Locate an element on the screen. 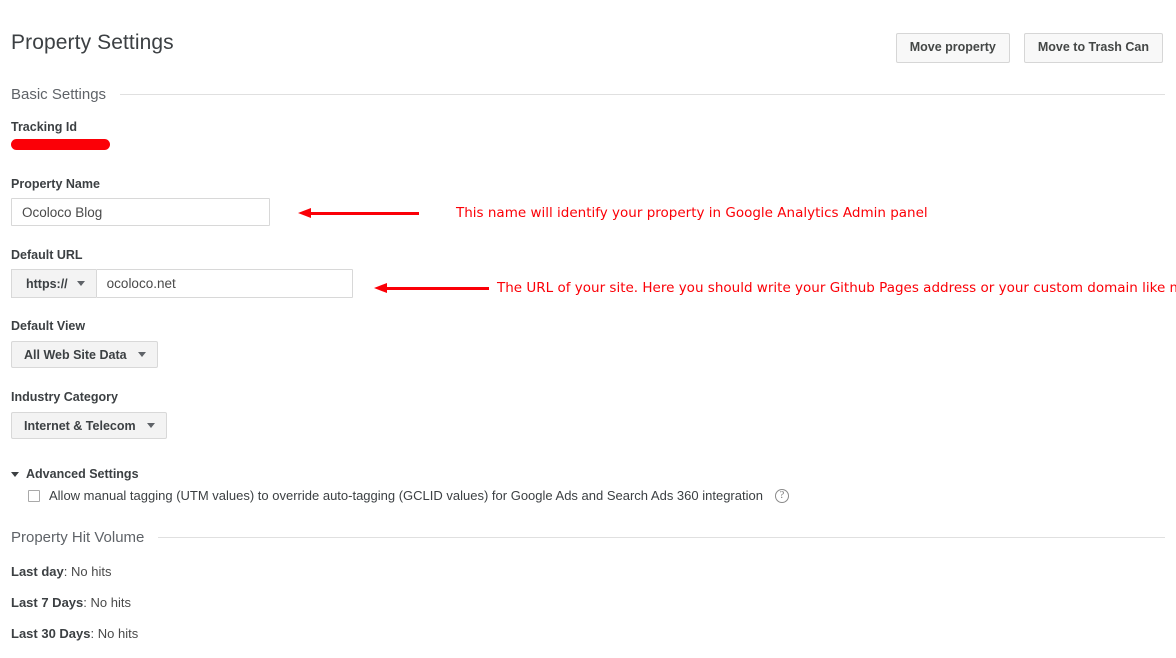 This screenshot has height=658, width=1176. default-url-input is located at coordinates (224, 283).